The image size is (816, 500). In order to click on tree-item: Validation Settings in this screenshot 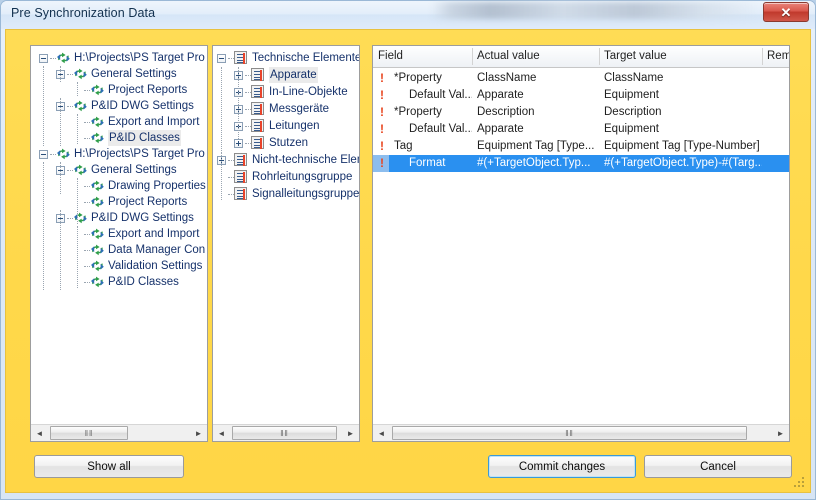, I will do `click(119, 266)`.